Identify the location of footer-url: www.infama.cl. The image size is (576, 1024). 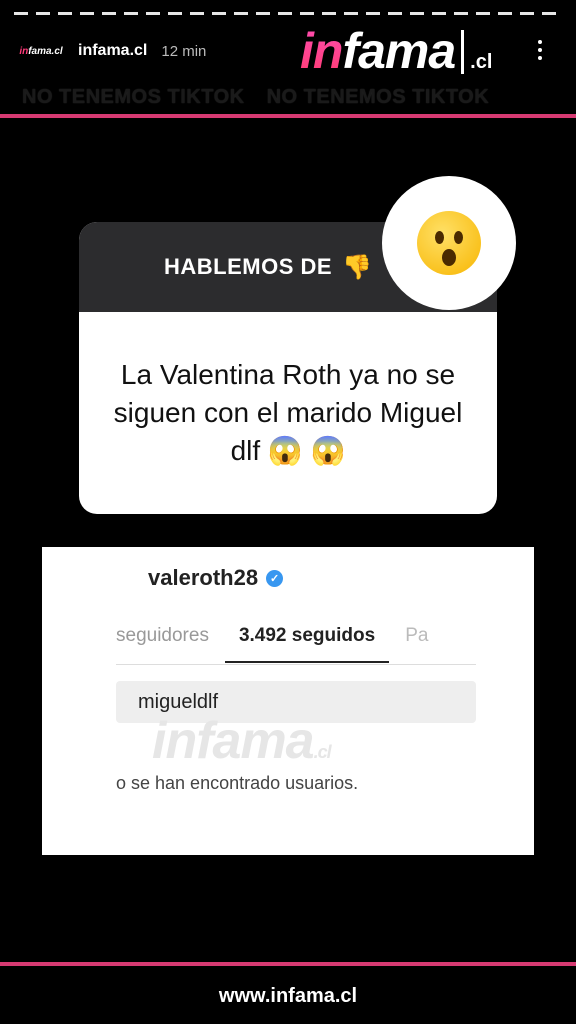
(288, 996).